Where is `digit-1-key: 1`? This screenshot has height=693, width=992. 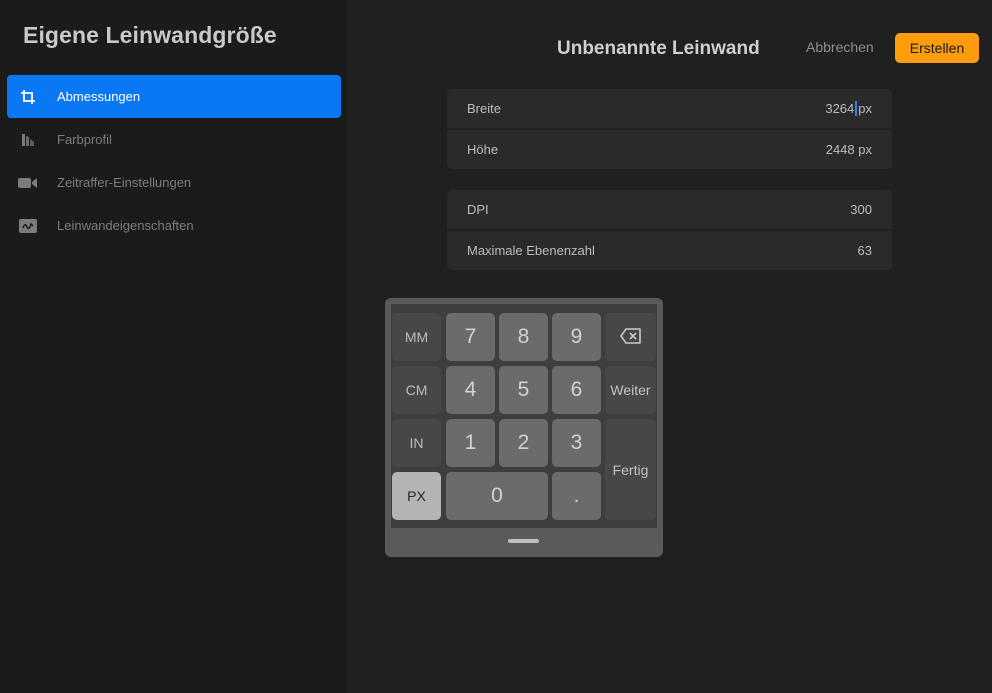
digit-1-key: 1 is located at coordinates (470, 443).